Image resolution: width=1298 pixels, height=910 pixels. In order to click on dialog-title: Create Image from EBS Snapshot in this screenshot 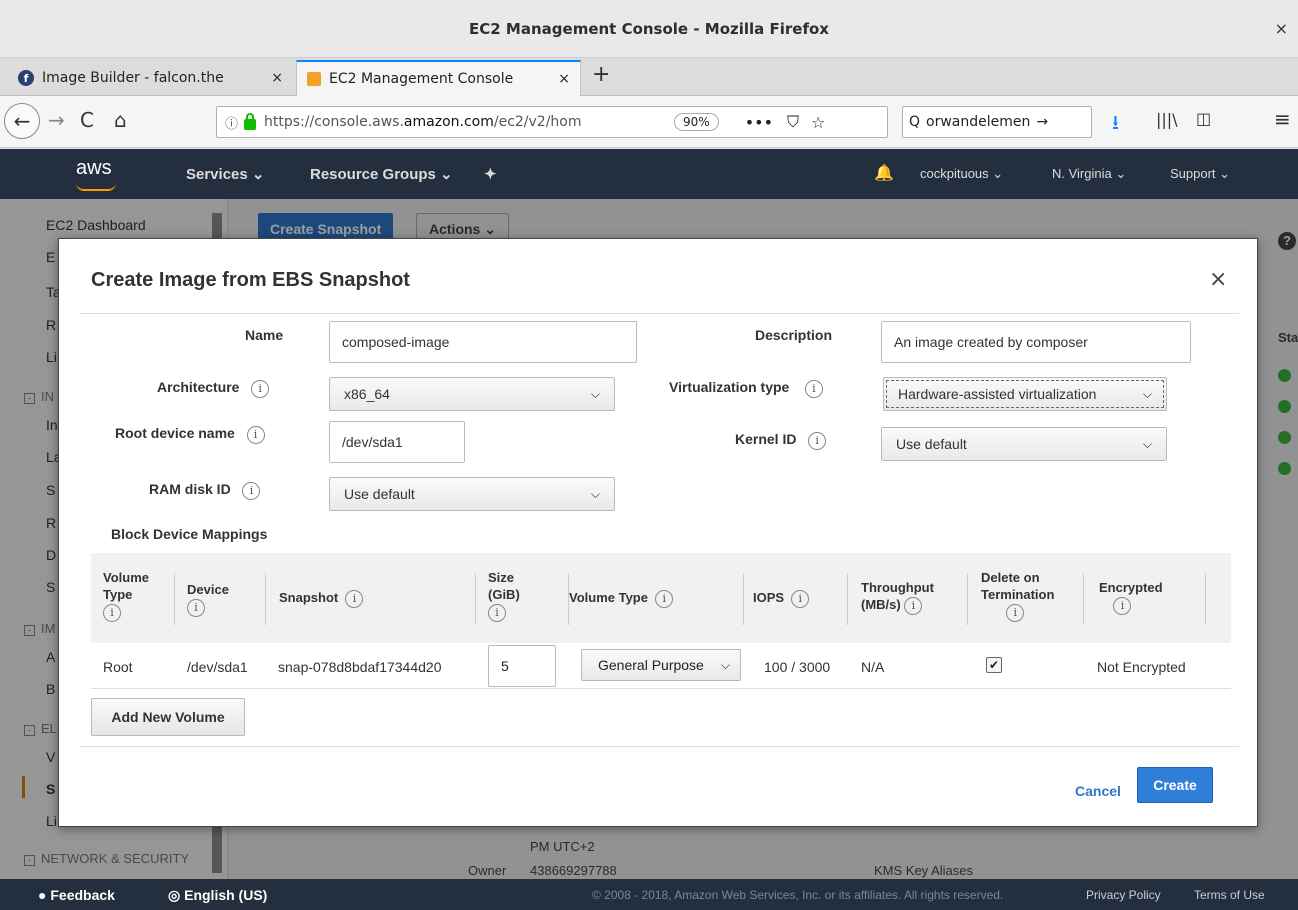, I will do `click(250, 280)`.